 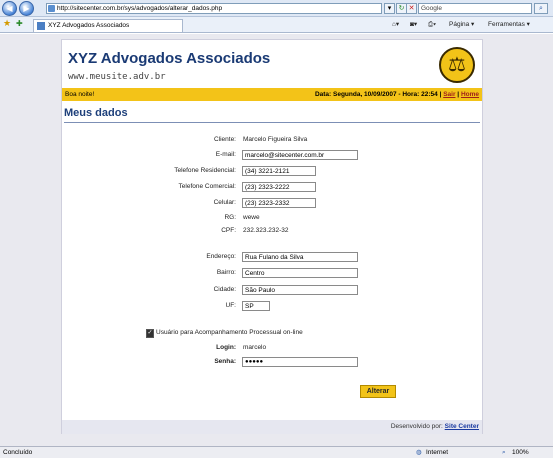 I want to click on greeting-text: Boa noite!, so click(x=80, y=94).